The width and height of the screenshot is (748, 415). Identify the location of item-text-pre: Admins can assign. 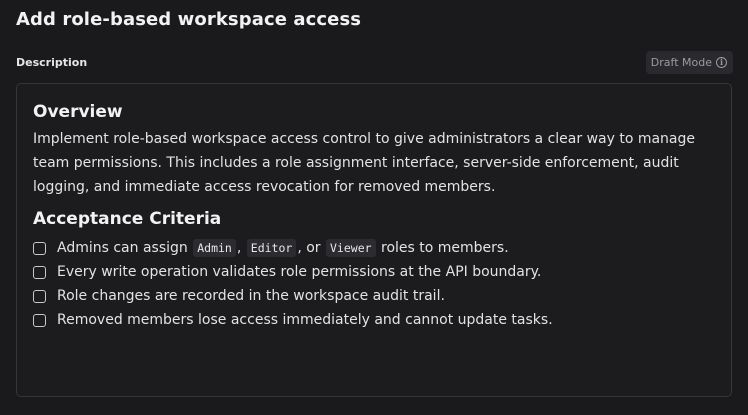
(122, 248).